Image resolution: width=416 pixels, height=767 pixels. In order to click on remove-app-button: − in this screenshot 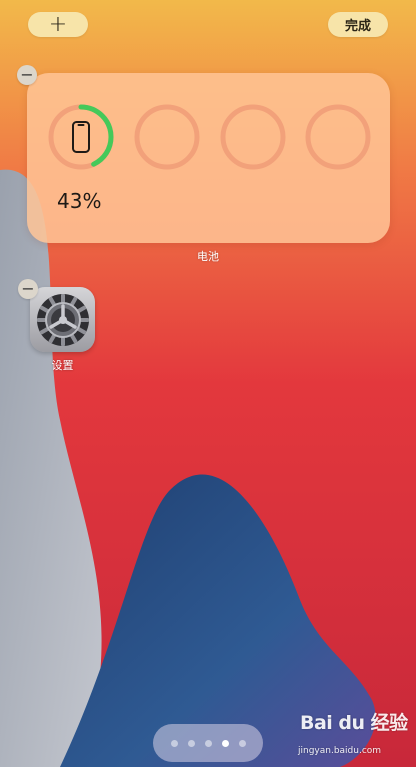, I will do `click(28, 289)`.